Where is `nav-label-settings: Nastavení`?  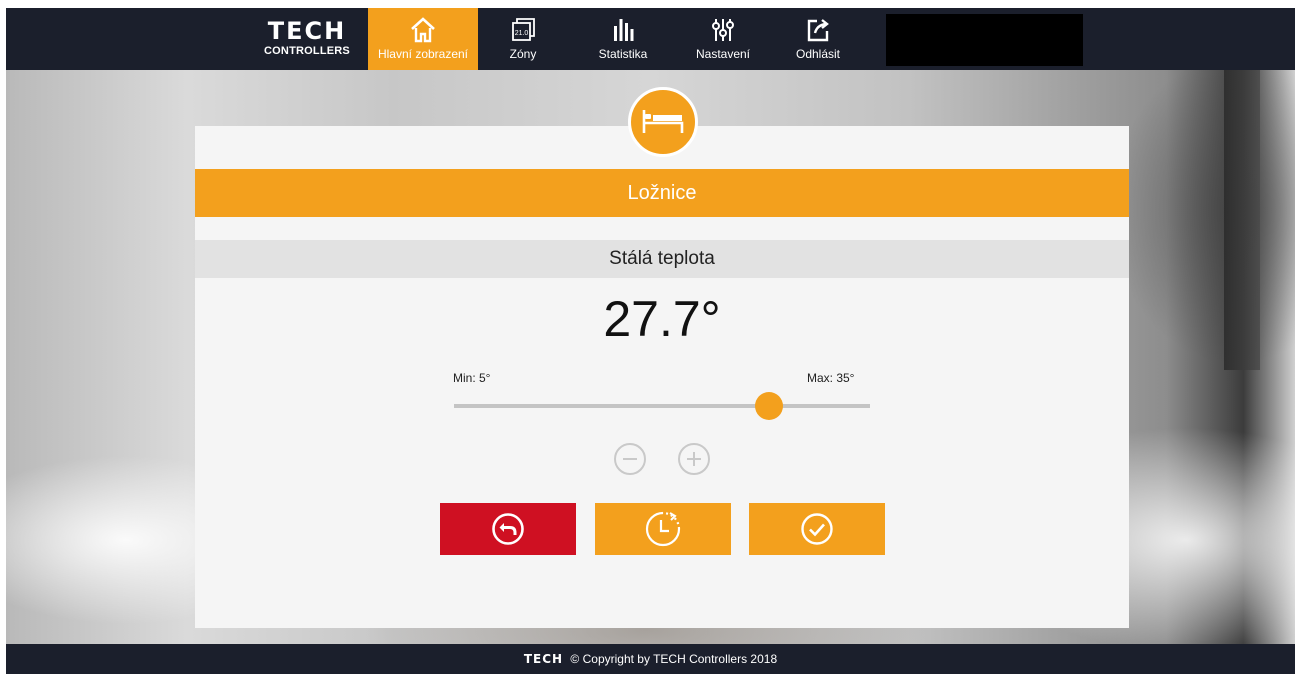 nav-label-settings: Nastavení is located at coordinates (723, 54).